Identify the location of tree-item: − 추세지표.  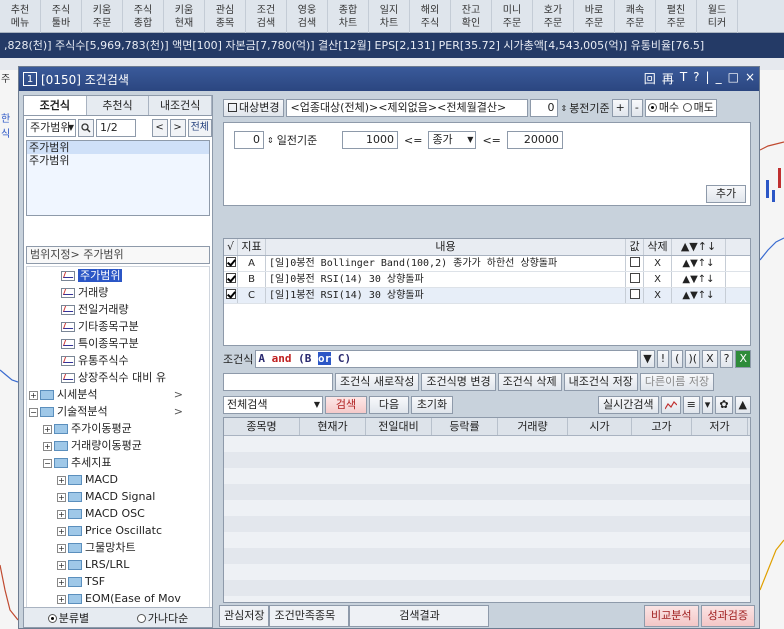
(118, 462).